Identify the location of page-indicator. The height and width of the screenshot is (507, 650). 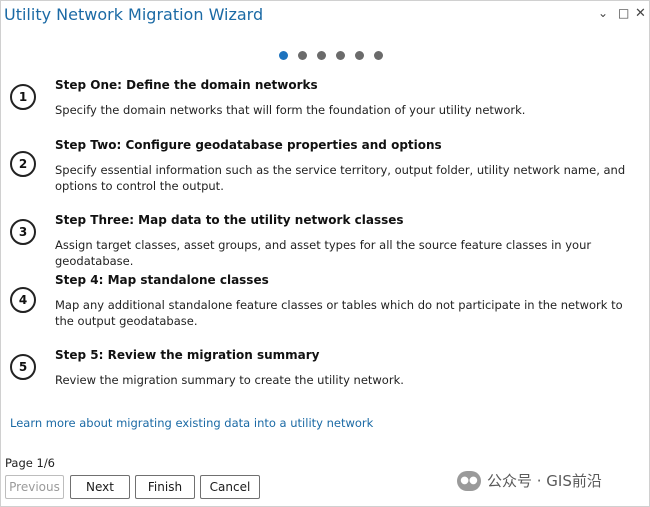
(331, 55).